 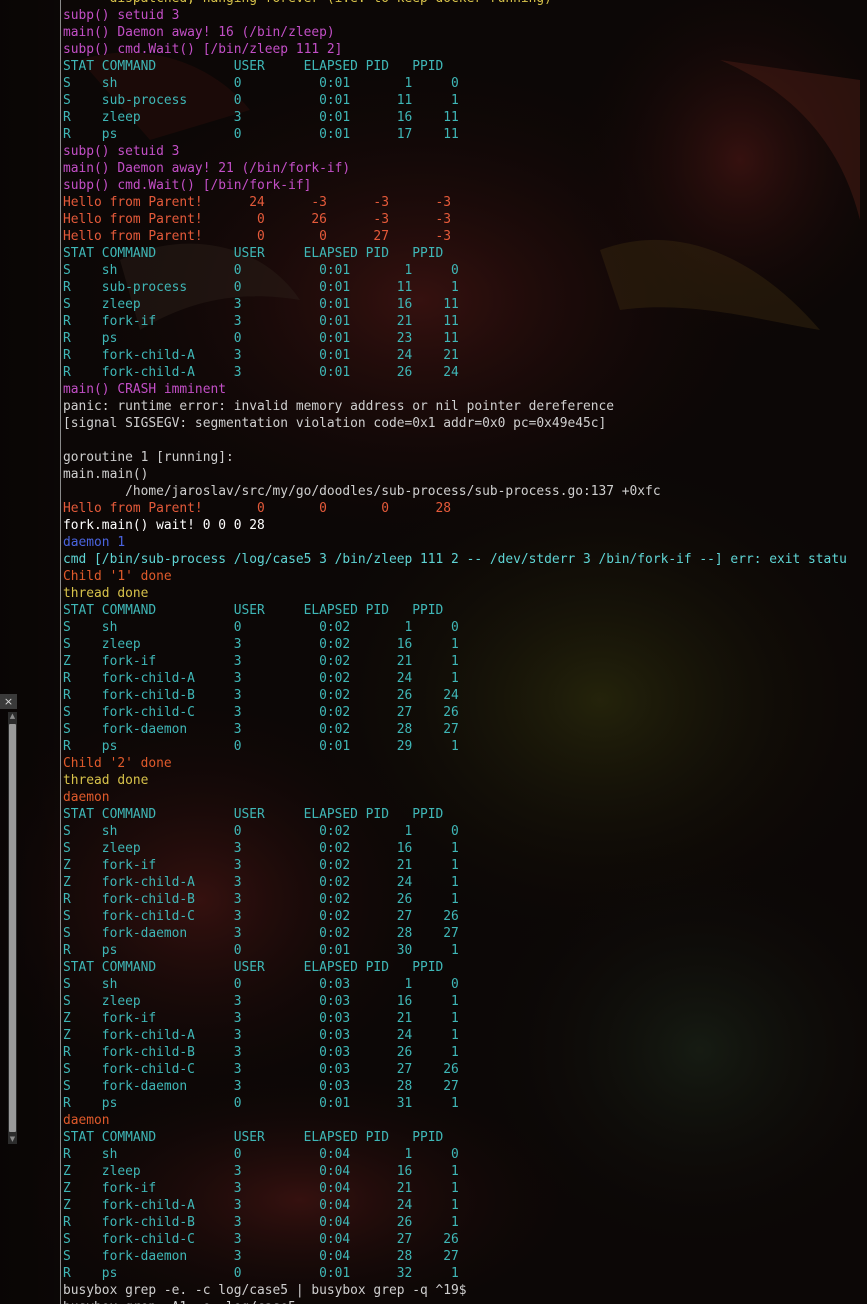 I want to click on terminal-line: S sh 0 0:03 1 0, so click(x=261, y=984).